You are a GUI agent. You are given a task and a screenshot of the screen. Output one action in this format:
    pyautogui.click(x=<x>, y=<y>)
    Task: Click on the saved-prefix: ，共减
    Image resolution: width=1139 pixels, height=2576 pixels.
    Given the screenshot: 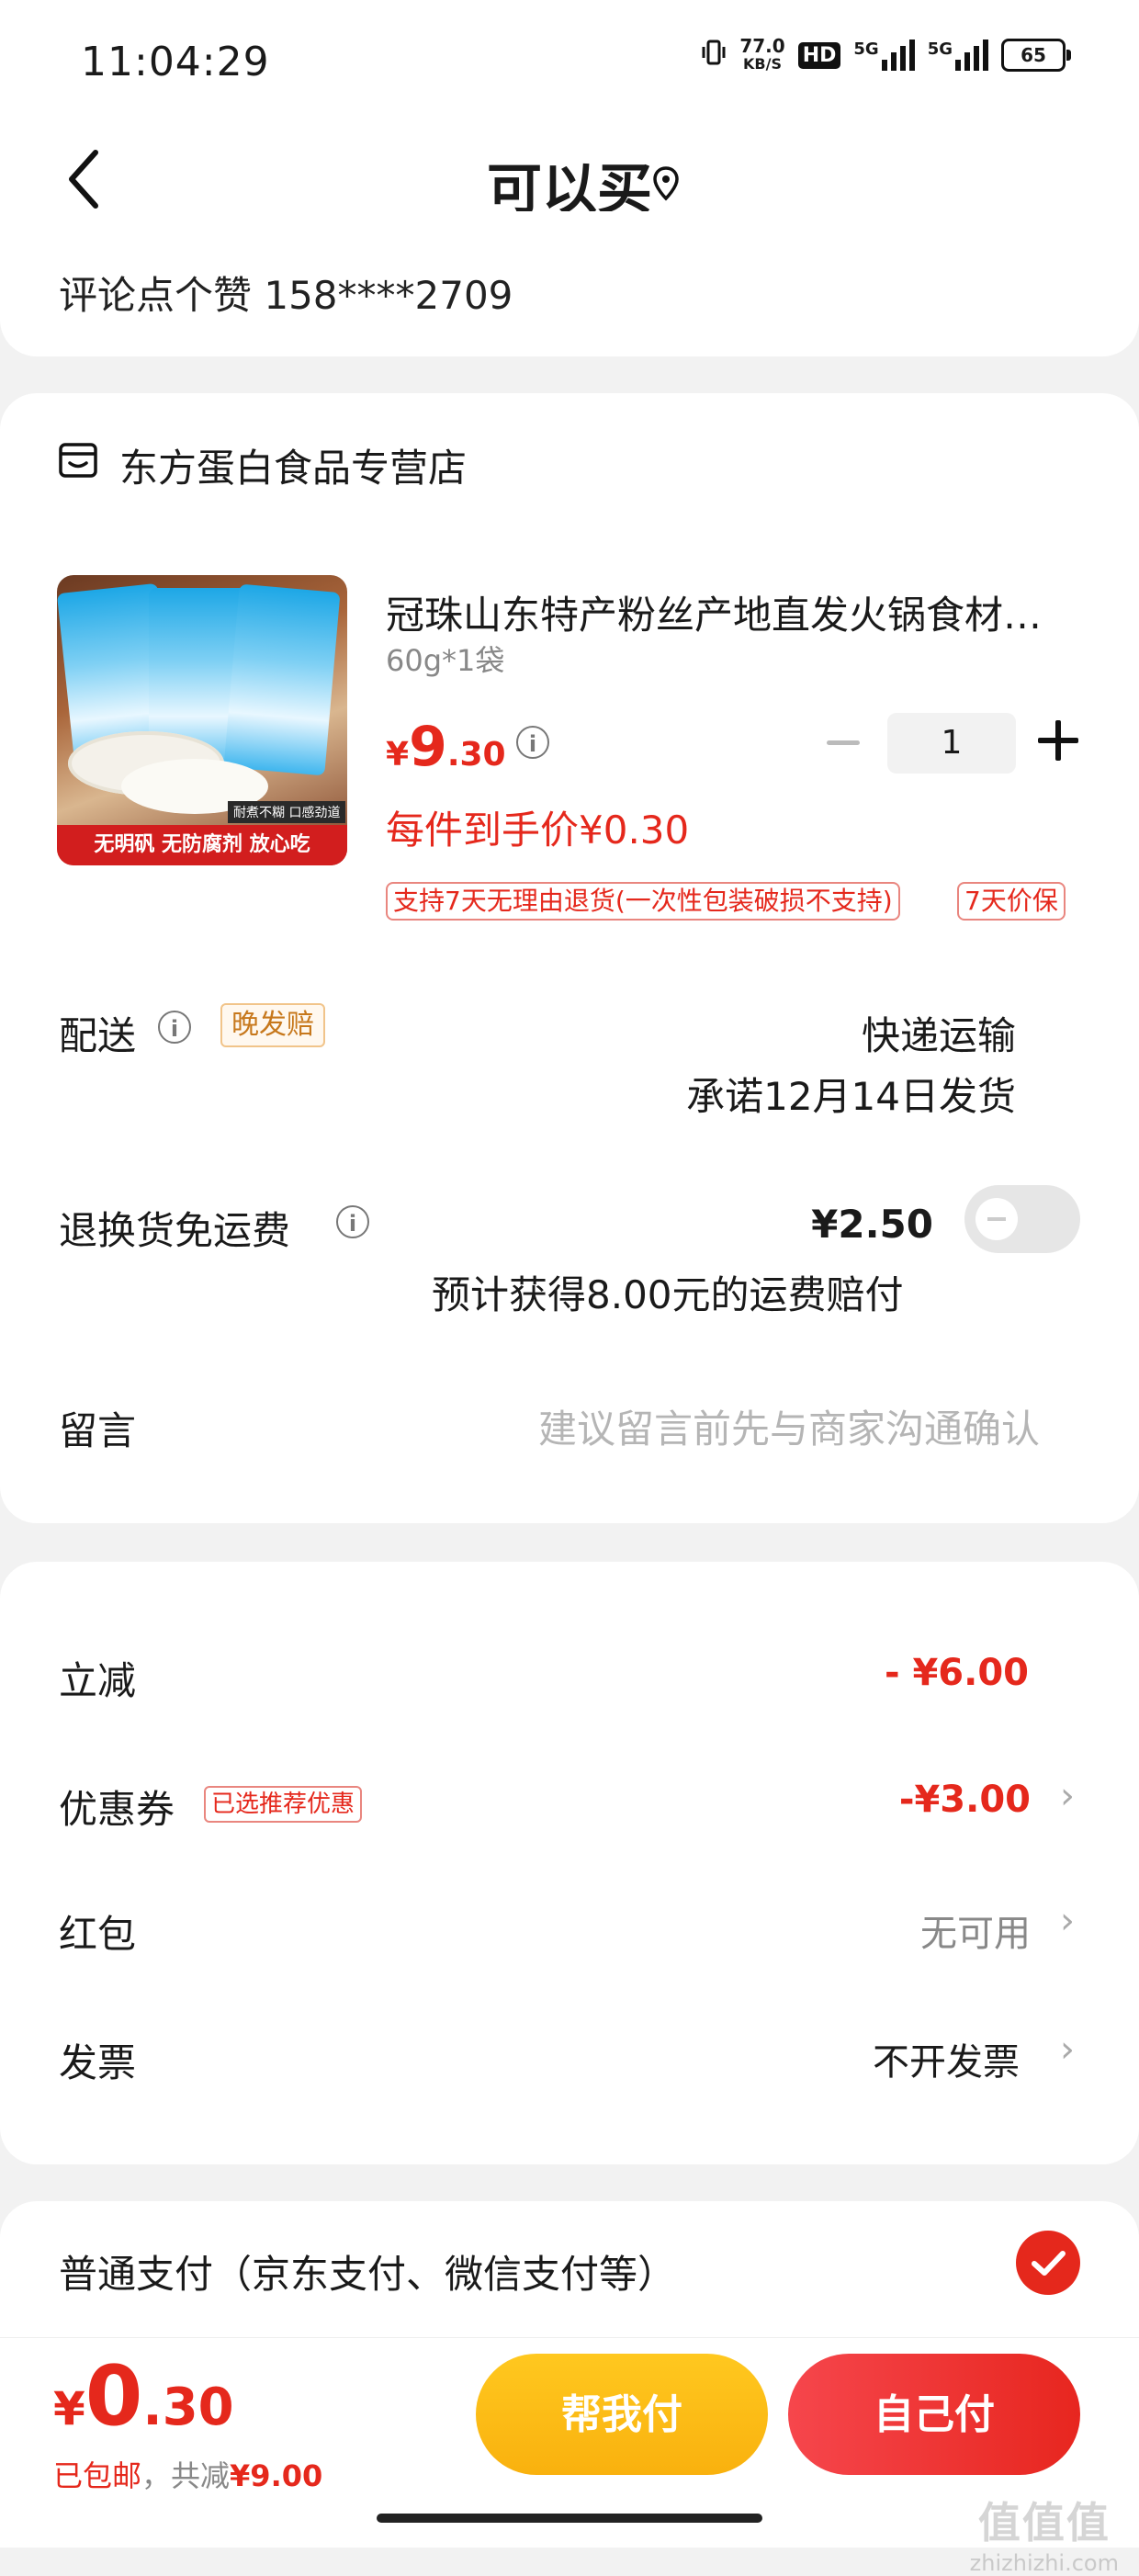 What is the action you would take?
    pyautogui.click(x=186, y=2475)
    